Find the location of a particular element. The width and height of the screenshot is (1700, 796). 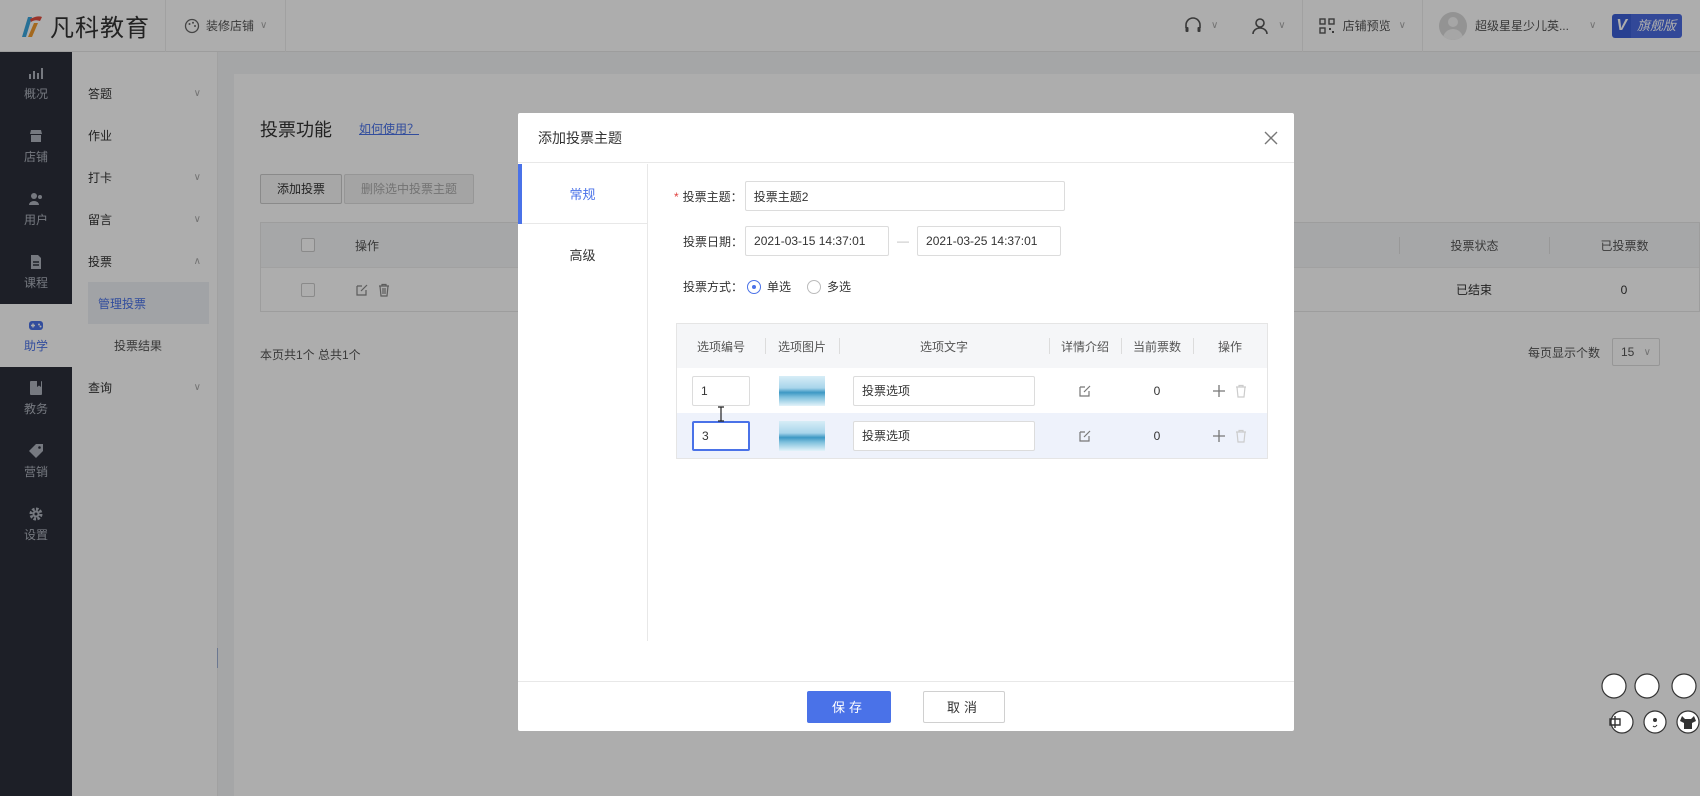

single-choice-label: 单选 is located at coordinates (779, 287).